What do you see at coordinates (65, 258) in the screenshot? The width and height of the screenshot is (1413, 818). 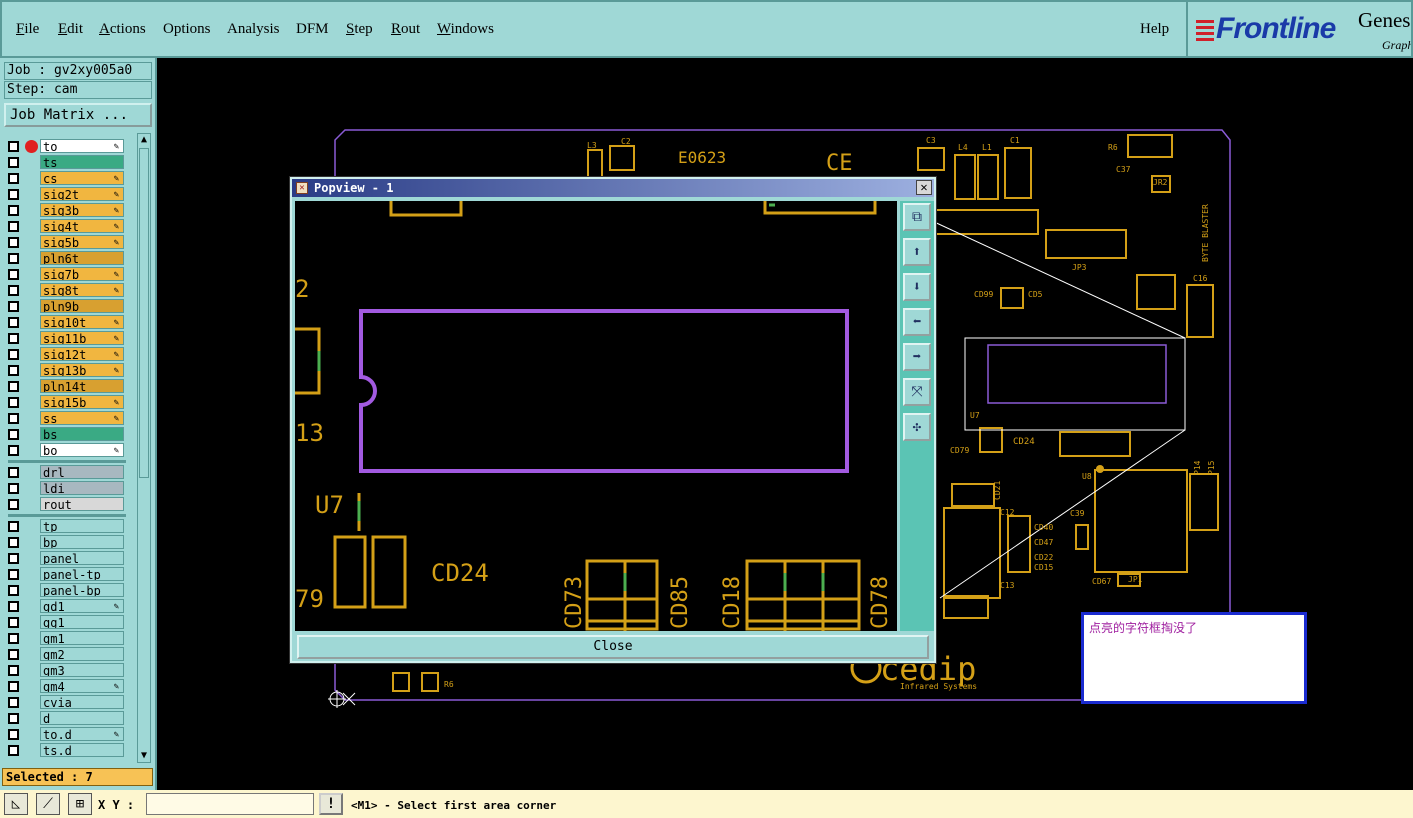 I see `layer-row-pln6t: pln6t` at bounding box center [65, 258].